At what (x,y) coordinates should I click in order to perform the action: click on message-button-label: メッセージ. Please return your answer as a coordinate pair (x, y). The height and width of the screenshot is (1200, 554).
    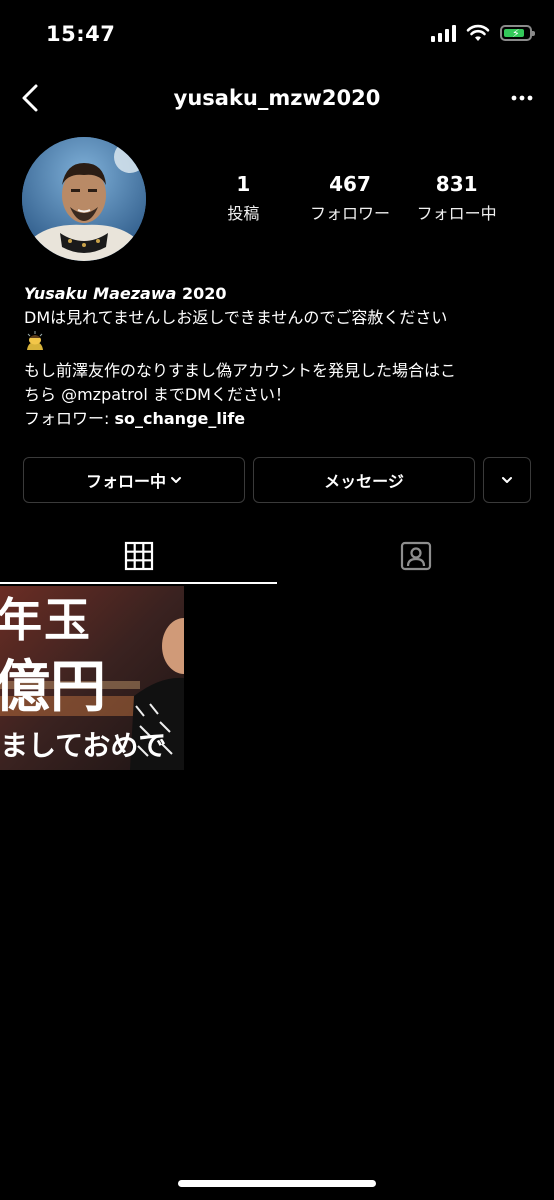
    Looking at the image, I should click on (364, 481).